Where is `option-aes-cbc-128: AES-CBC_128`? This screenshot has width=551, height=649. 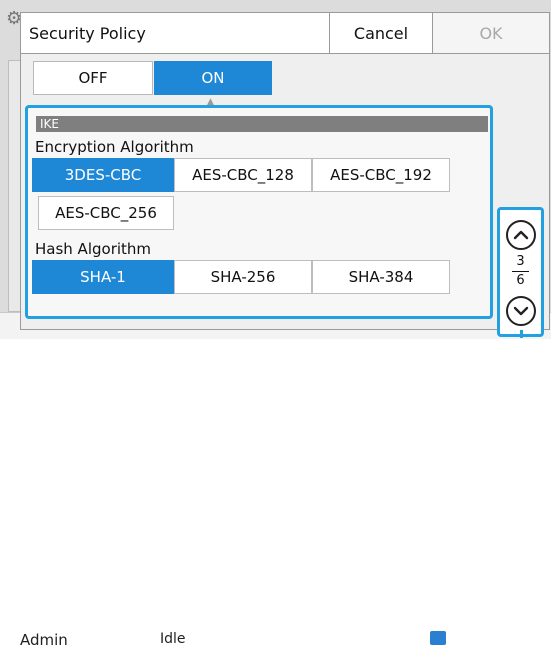
option-aes-cbc-128: AES-CBC_128 is located at coordinates (243, 175).